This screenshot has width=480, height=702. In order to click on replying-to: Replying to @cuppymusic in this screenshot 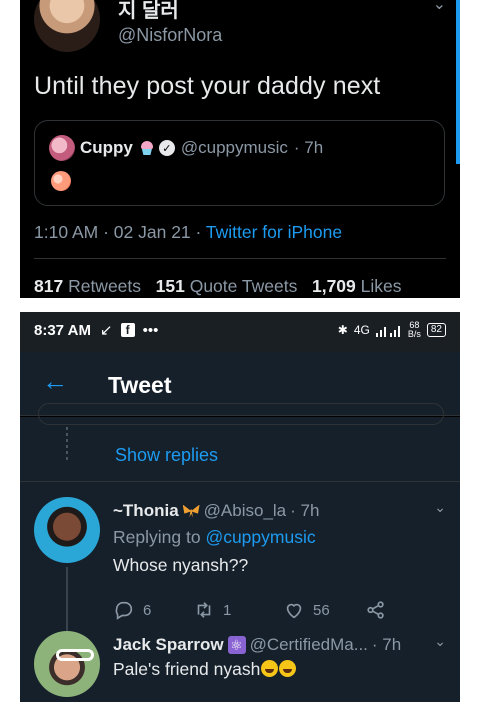, I will do `click(214, 537)`.